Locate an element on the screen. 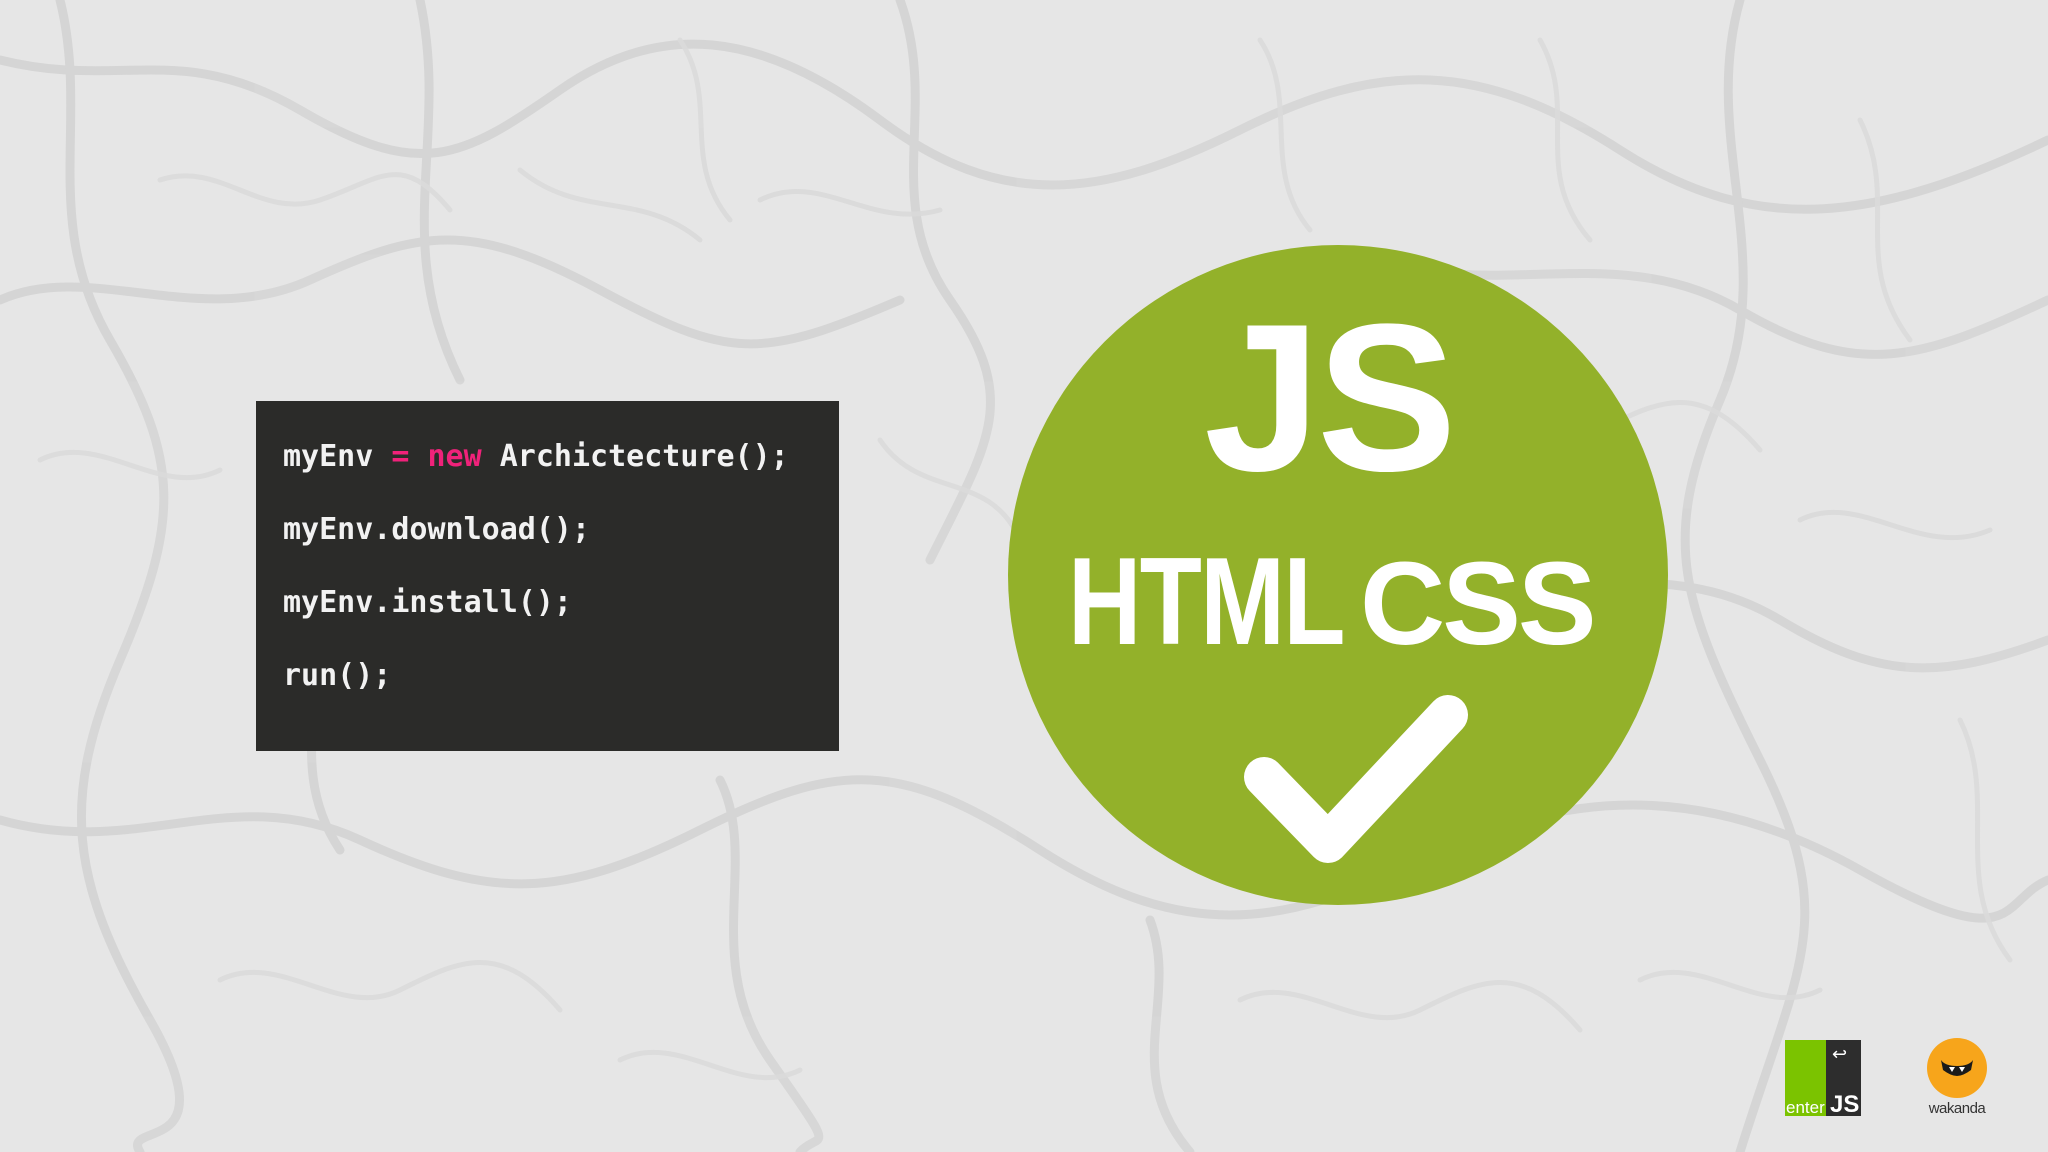 The image size is (2048, 1152). code-token-identifier: myEnv is located at coordinates (337, 456).